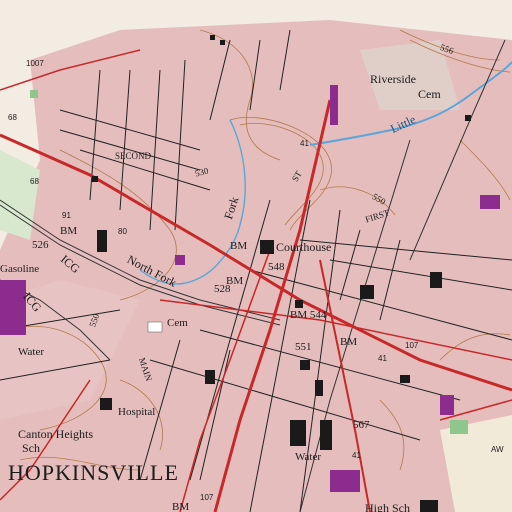  Describe the element at coordinates (137, 412) in the screenshot. I see `hospital-label: Hospital` at that location.